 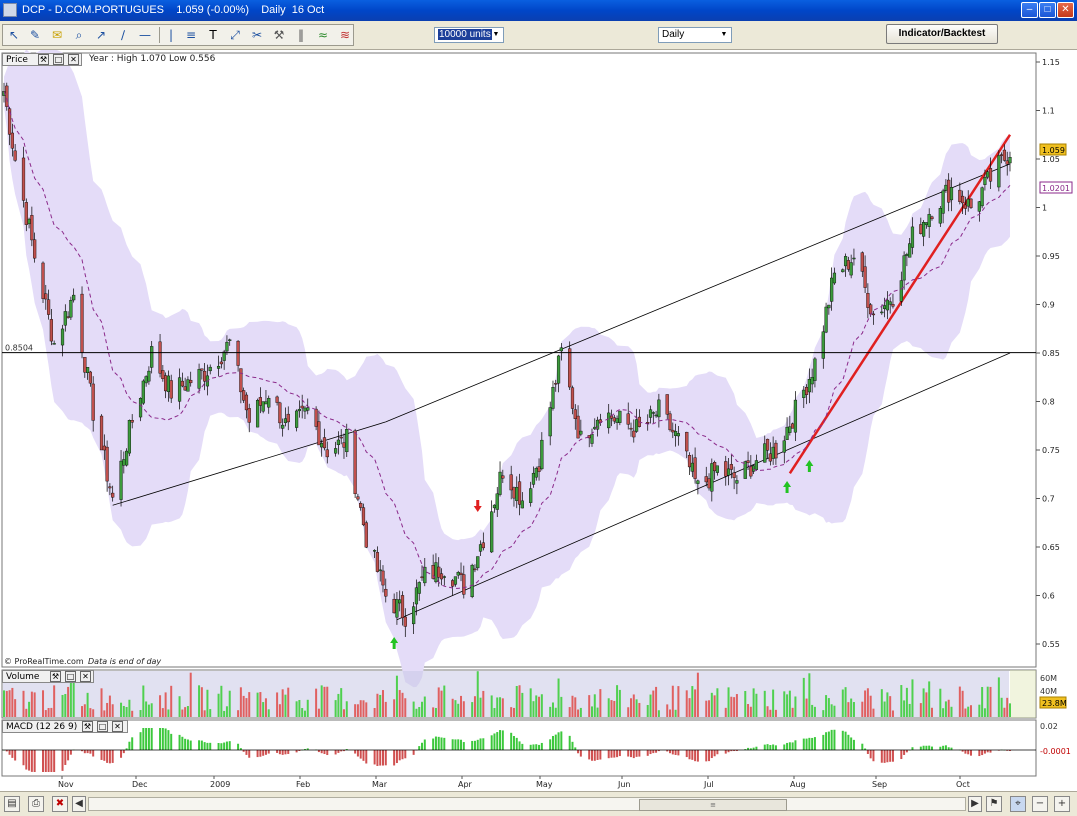 What do you see at coordinates (1029, 10) in the screenshot?
I see `minimize-icon: –` at bounding box center [1029, 10].